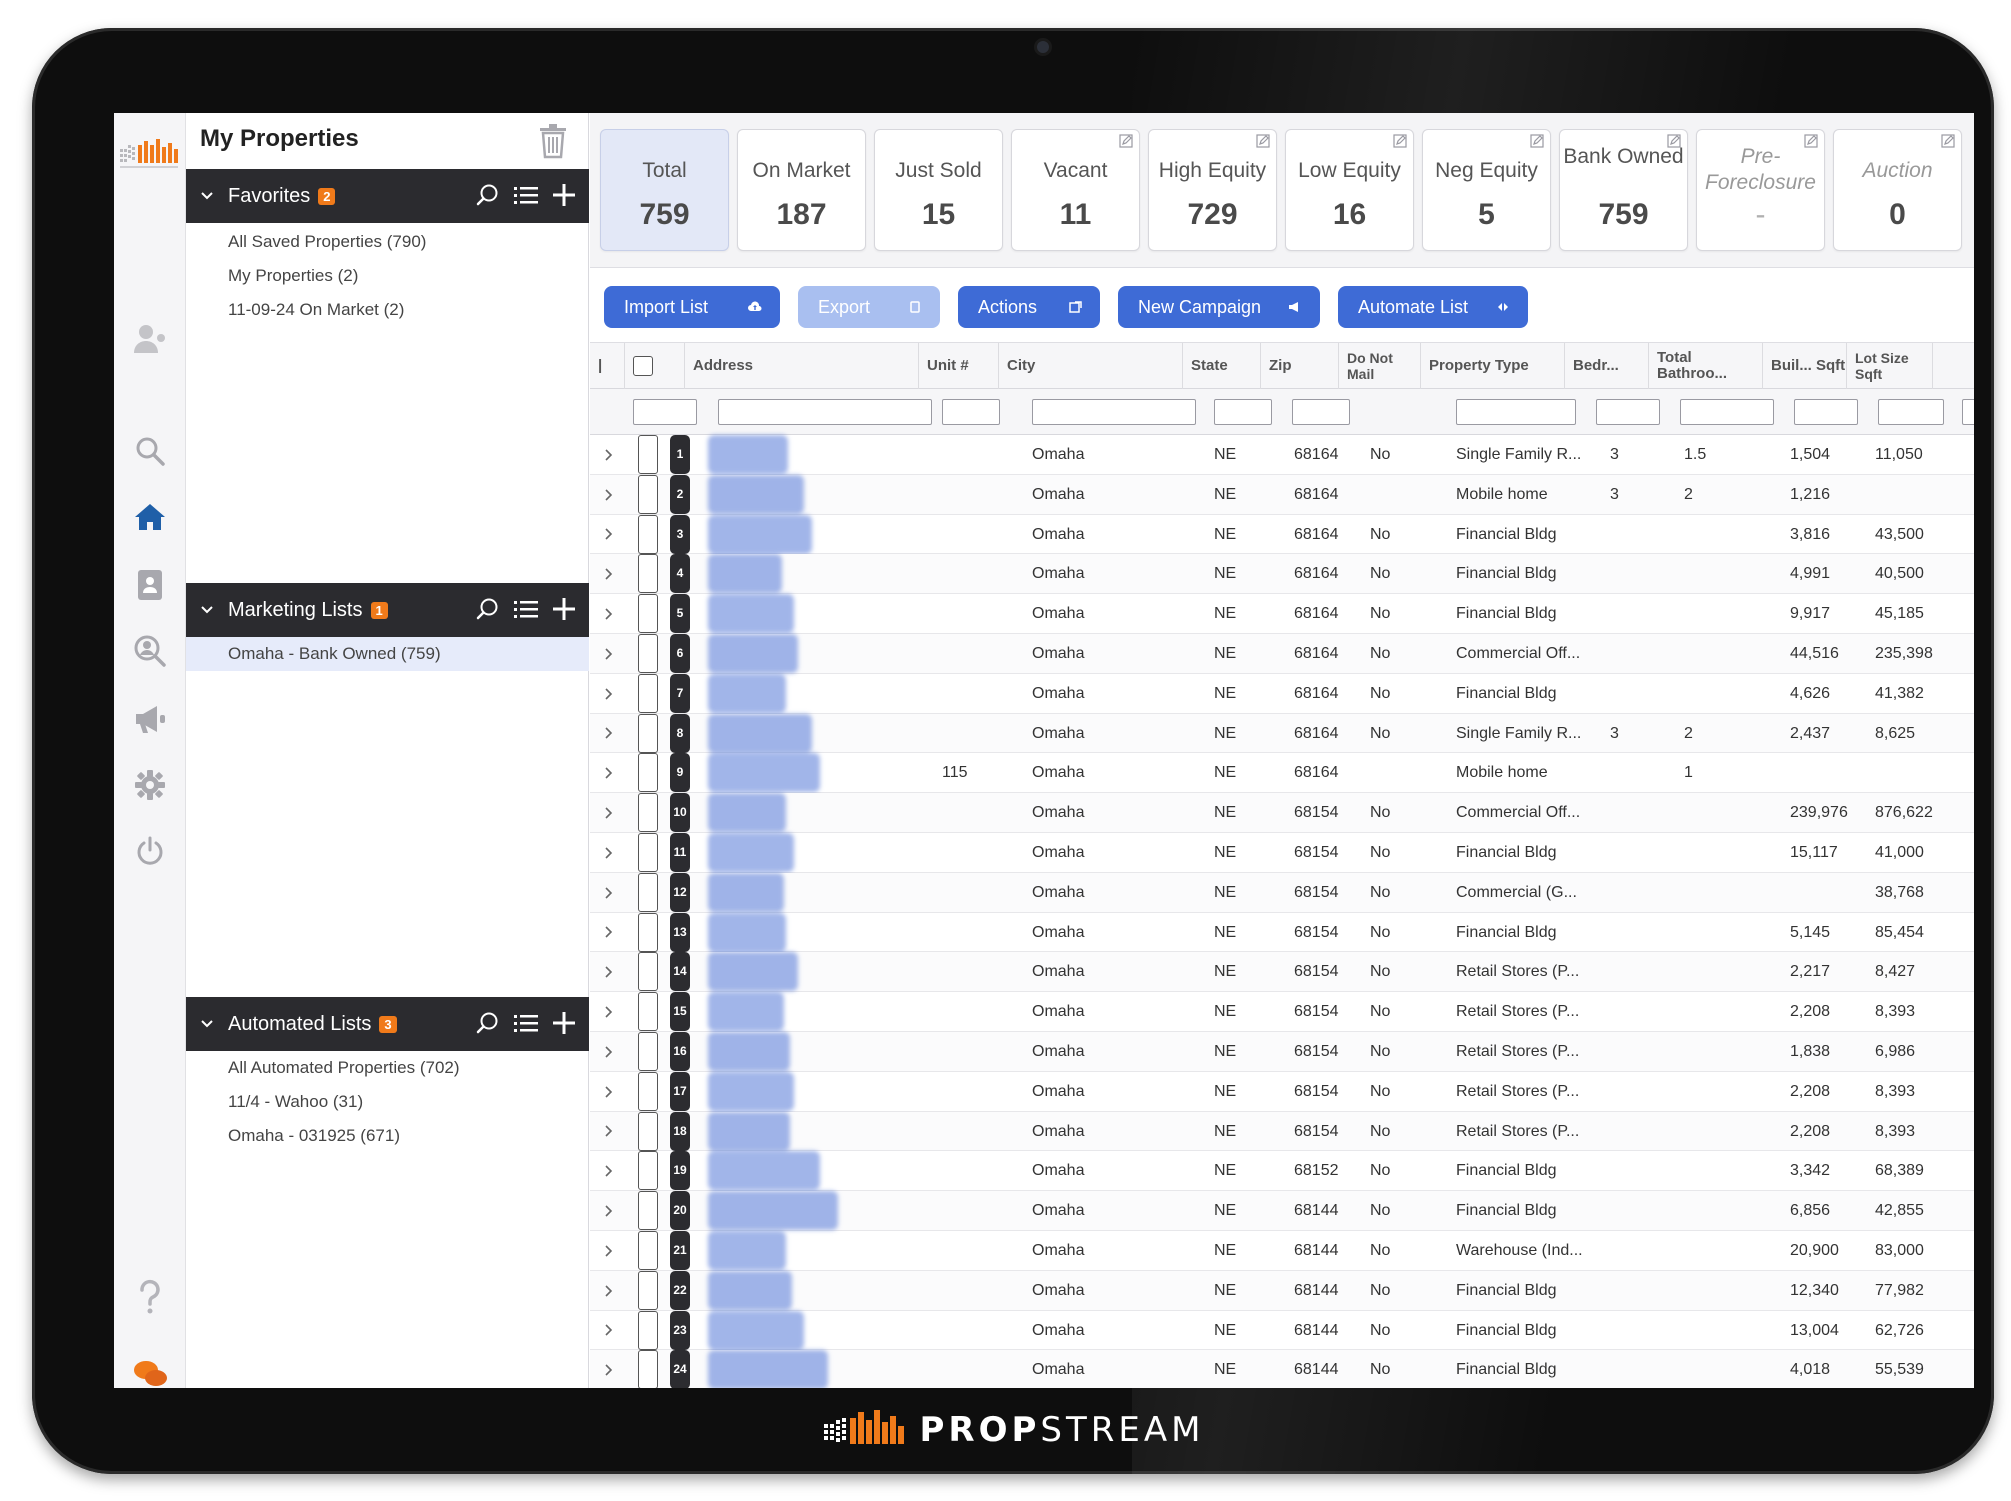 This screenshot has height=1501, width=2011. Describe the element at coordinates (387, 1102) in the screenshot. I see `list-item: 11/4 - Wahoo (31)` at that location.